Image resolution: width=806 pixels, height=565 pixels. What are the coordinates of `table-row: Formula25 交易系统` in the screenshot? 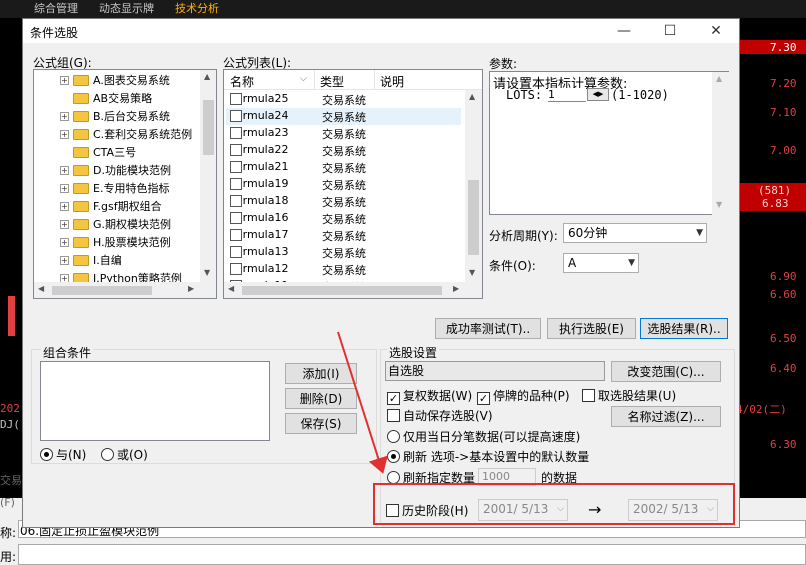 It's located at (343, 99).